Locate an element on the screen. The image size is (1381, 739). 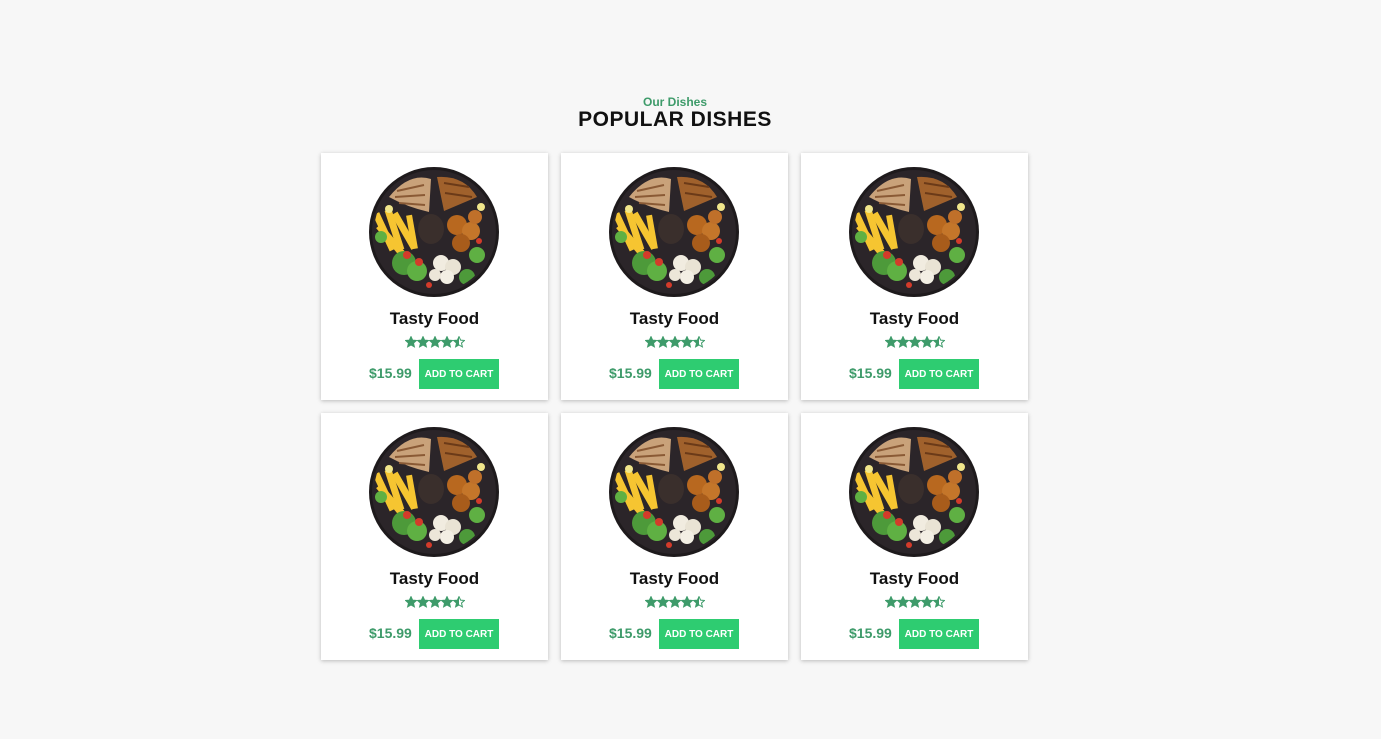
section-subtitle: Our Dishes is located at coordinates (675, 102).